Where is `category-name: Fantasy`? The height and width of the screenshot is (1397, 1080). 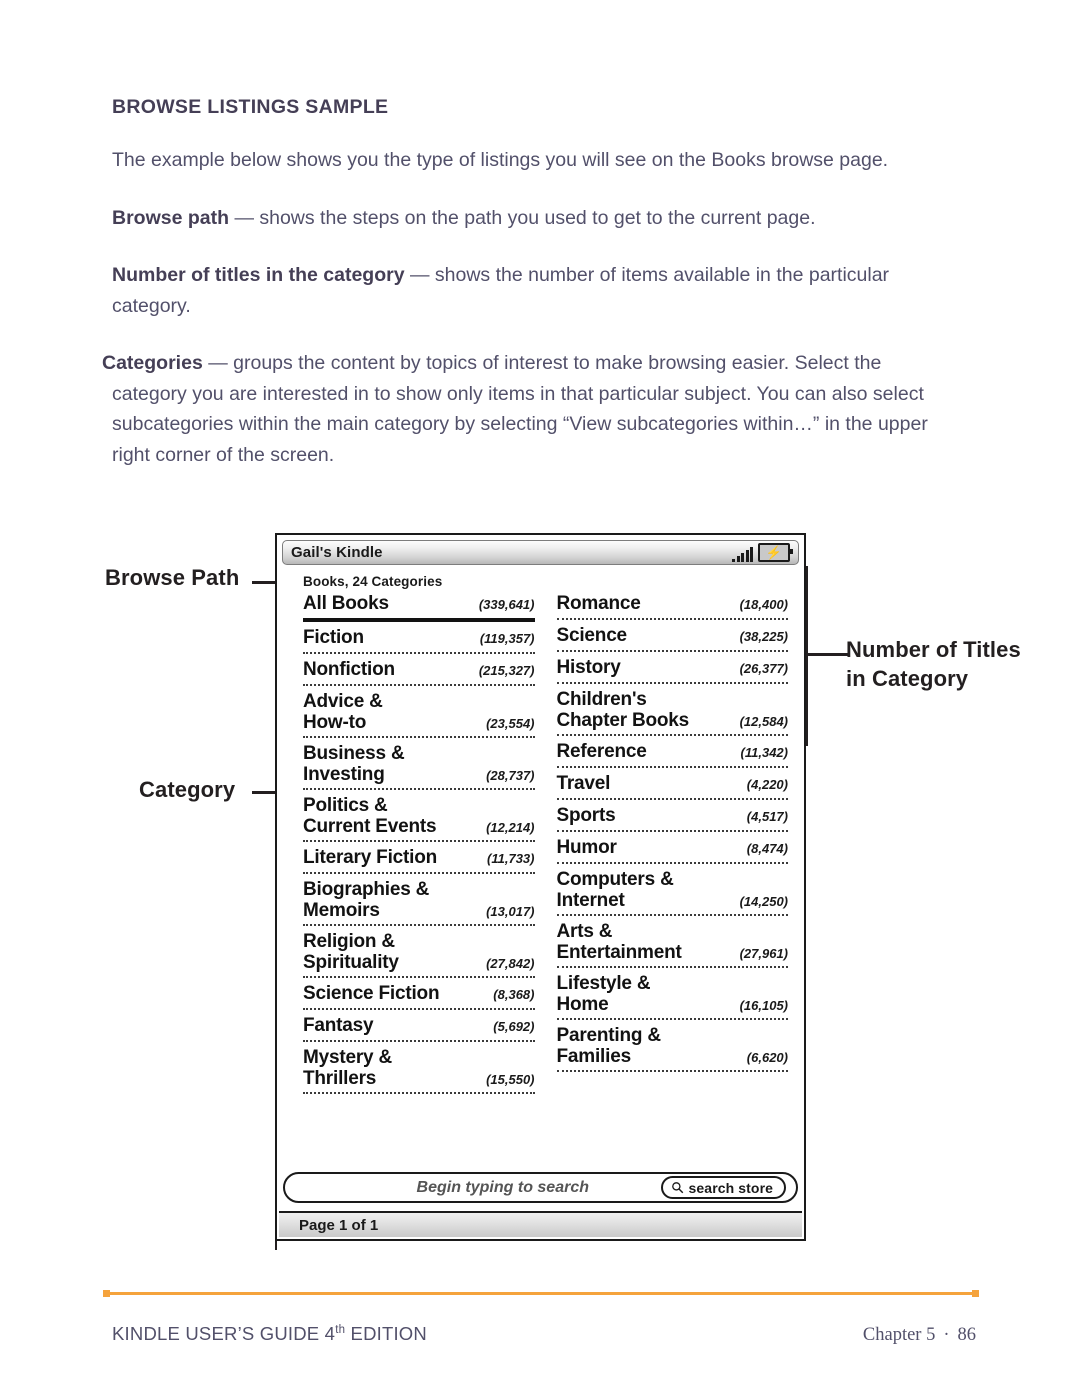
category-name: Fantasy is located at coordinates (338, 1025).